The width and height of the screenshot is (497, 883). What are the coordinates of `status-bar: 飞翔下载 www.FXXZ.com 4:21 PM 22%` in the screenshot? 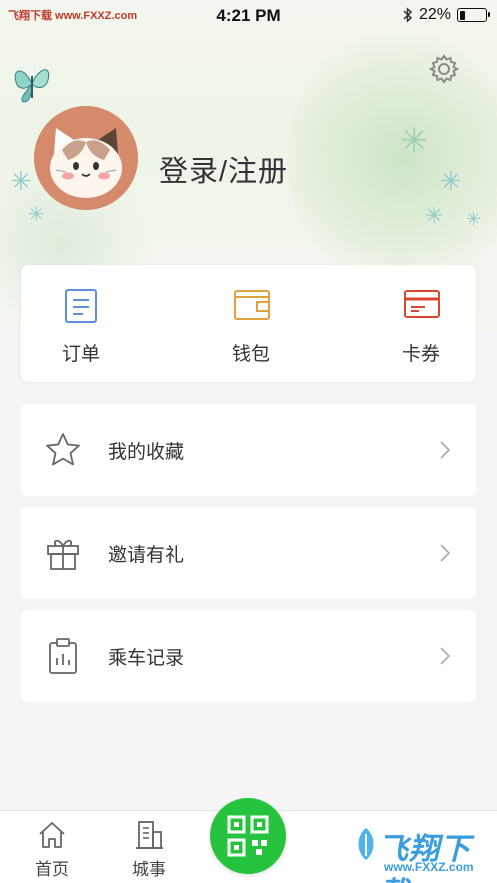 It's located at (248, 16).